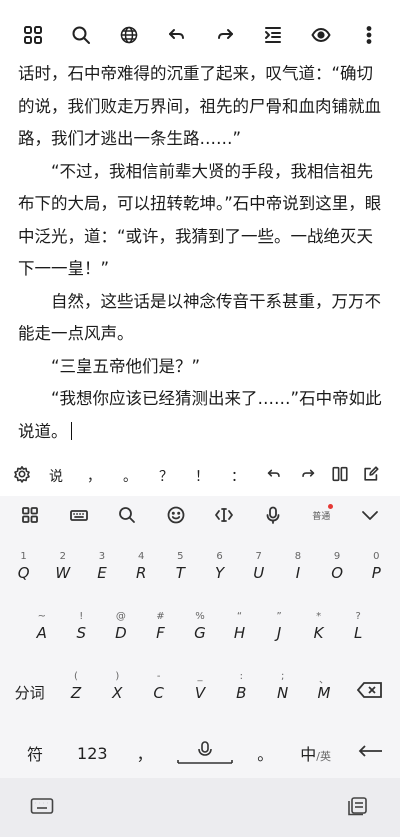 This screenshot has height=837, width=400. I want to click on globe-icon, so click(129, 35).